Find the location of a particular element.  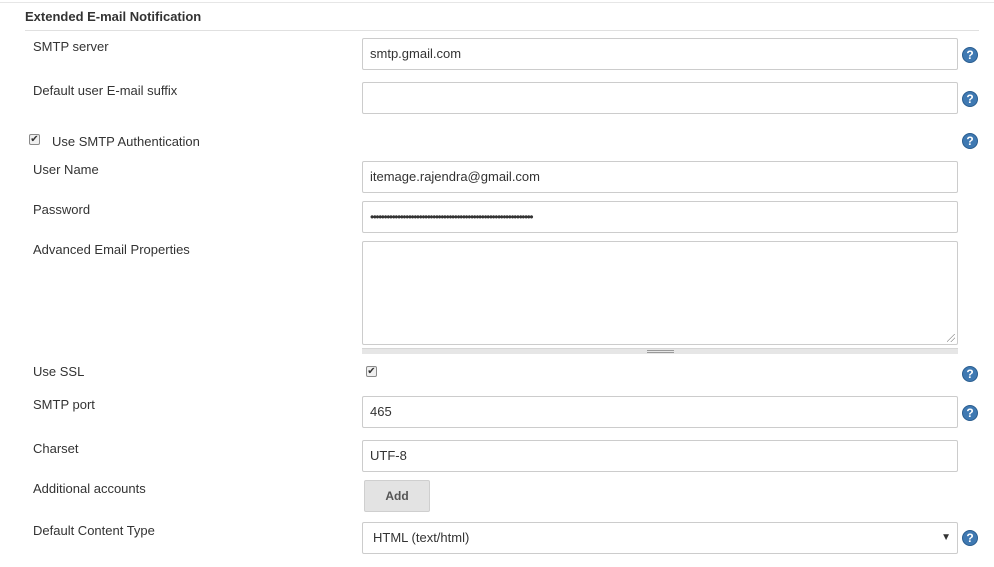

use-ssl-checkbox: ✔ is located at coordinates (371, 371).